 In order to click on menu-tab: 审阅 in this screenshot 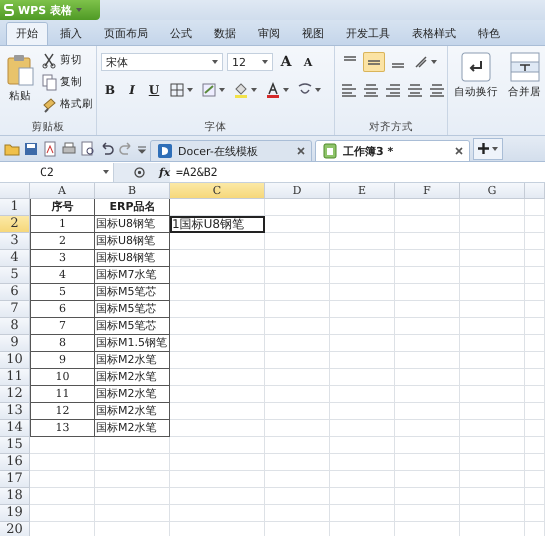, I will do `click(269, 33)`.